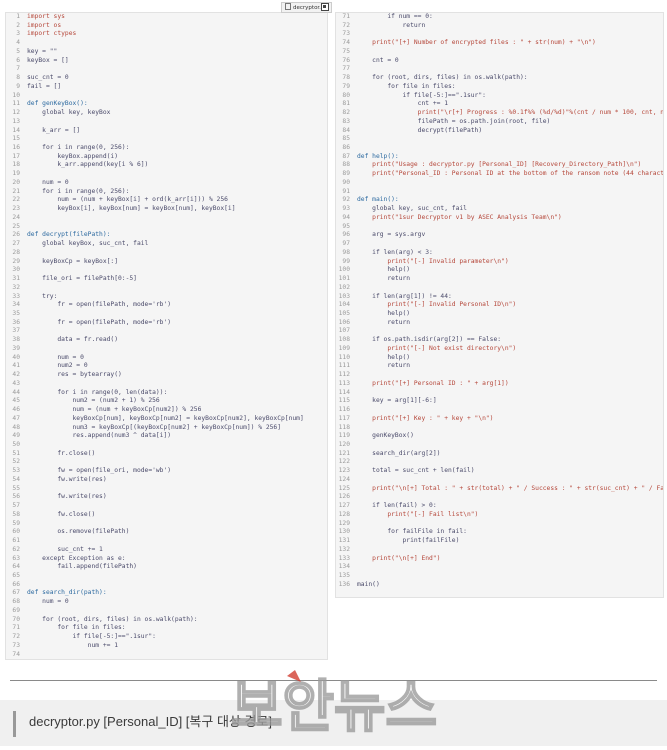 The image size is (667, 750). I want to click on code-text: import sys, so click(46, 16).